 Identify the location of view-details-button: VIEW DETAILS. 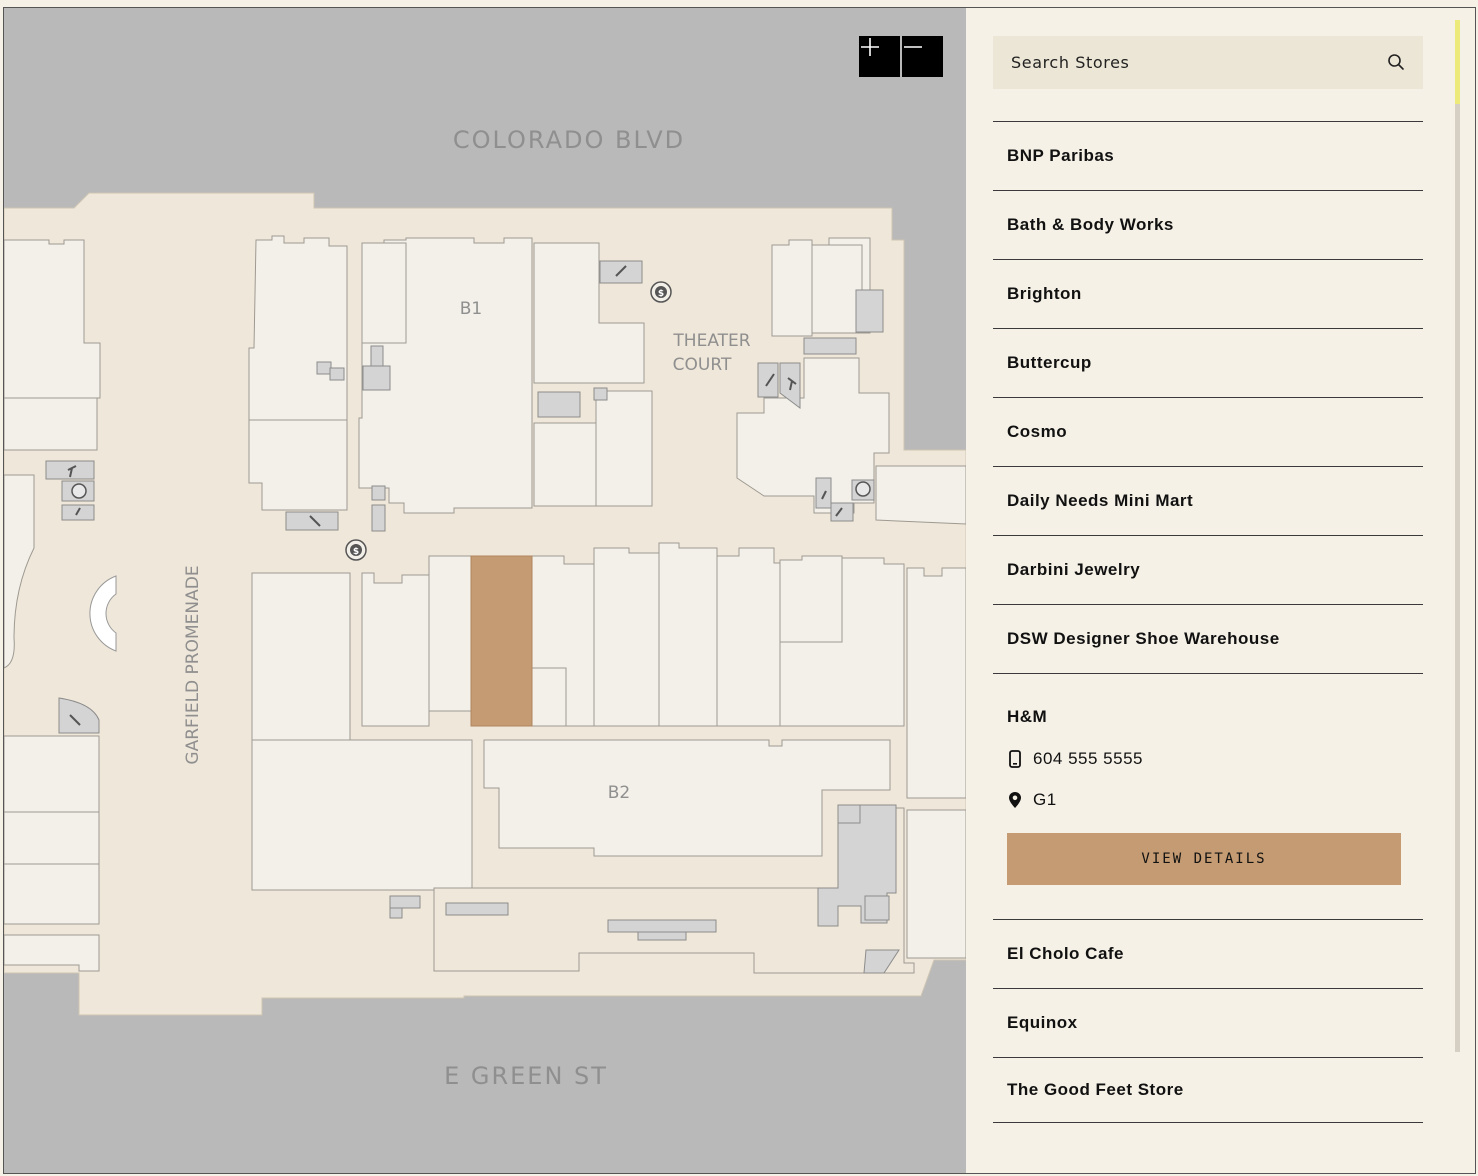
(1204, 859).